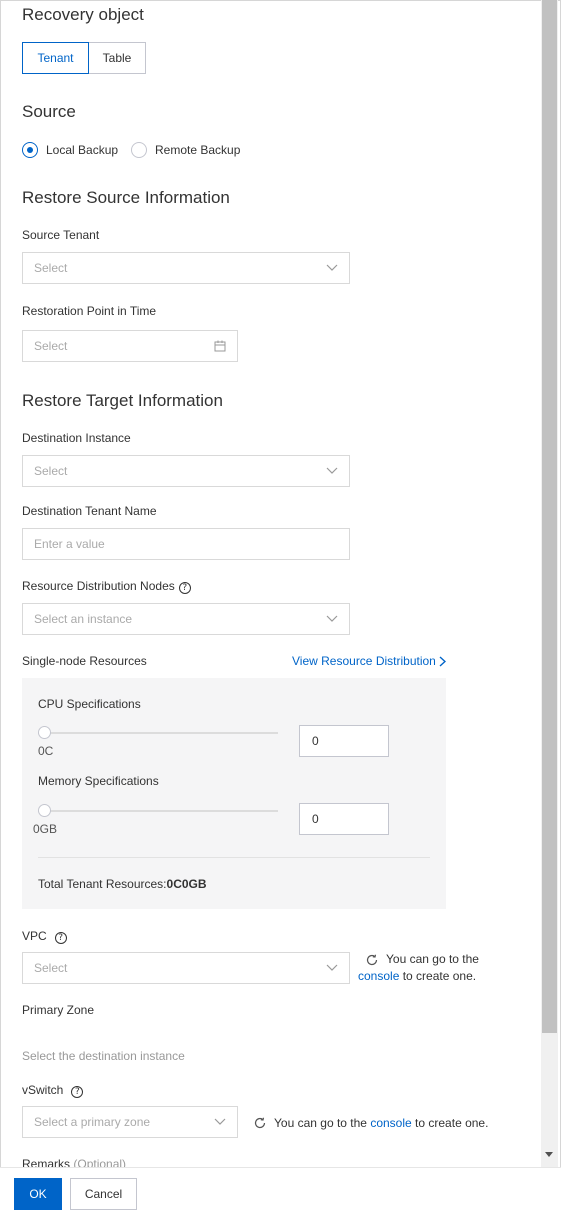 The image size is (561, 1213). Describe the element at coordinates (46, 751) in the screenshot. I see `cpu-slider-value: 0C` at that location.